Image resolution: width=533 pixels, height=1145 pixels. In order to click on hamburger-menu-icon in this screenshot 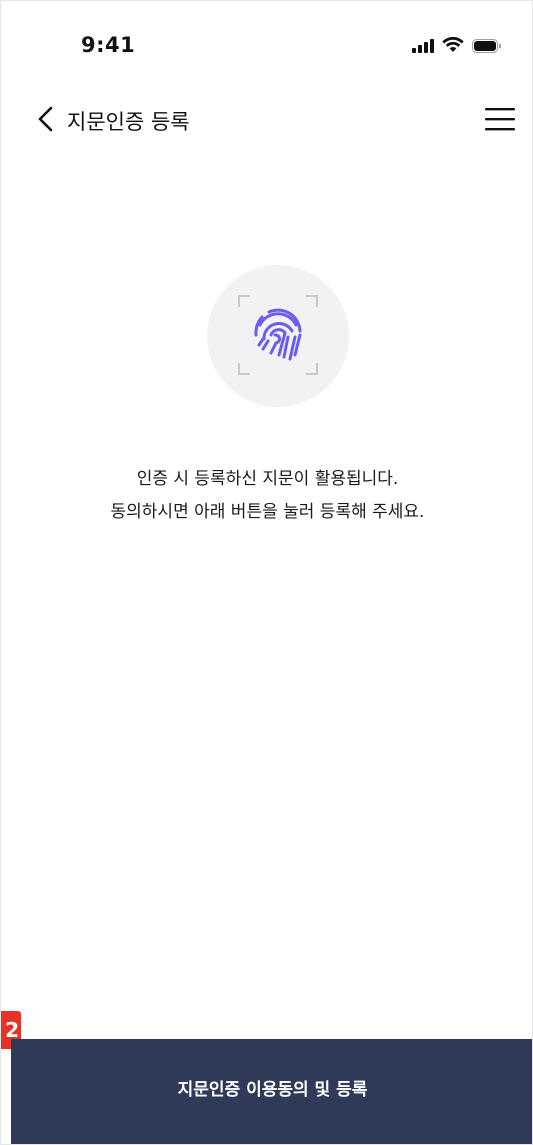, I will do `click(500, 119)`.